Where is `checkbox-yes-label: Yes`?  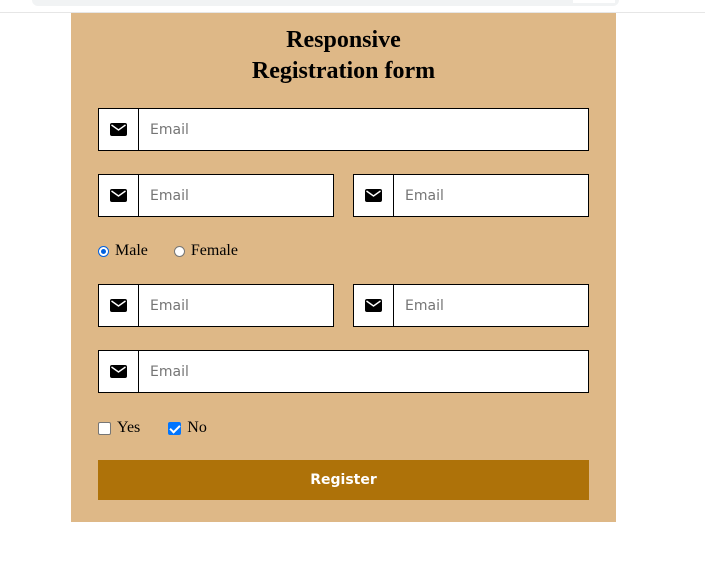 checkbox-yes-label: Yes is located at coordinates (129, 427).